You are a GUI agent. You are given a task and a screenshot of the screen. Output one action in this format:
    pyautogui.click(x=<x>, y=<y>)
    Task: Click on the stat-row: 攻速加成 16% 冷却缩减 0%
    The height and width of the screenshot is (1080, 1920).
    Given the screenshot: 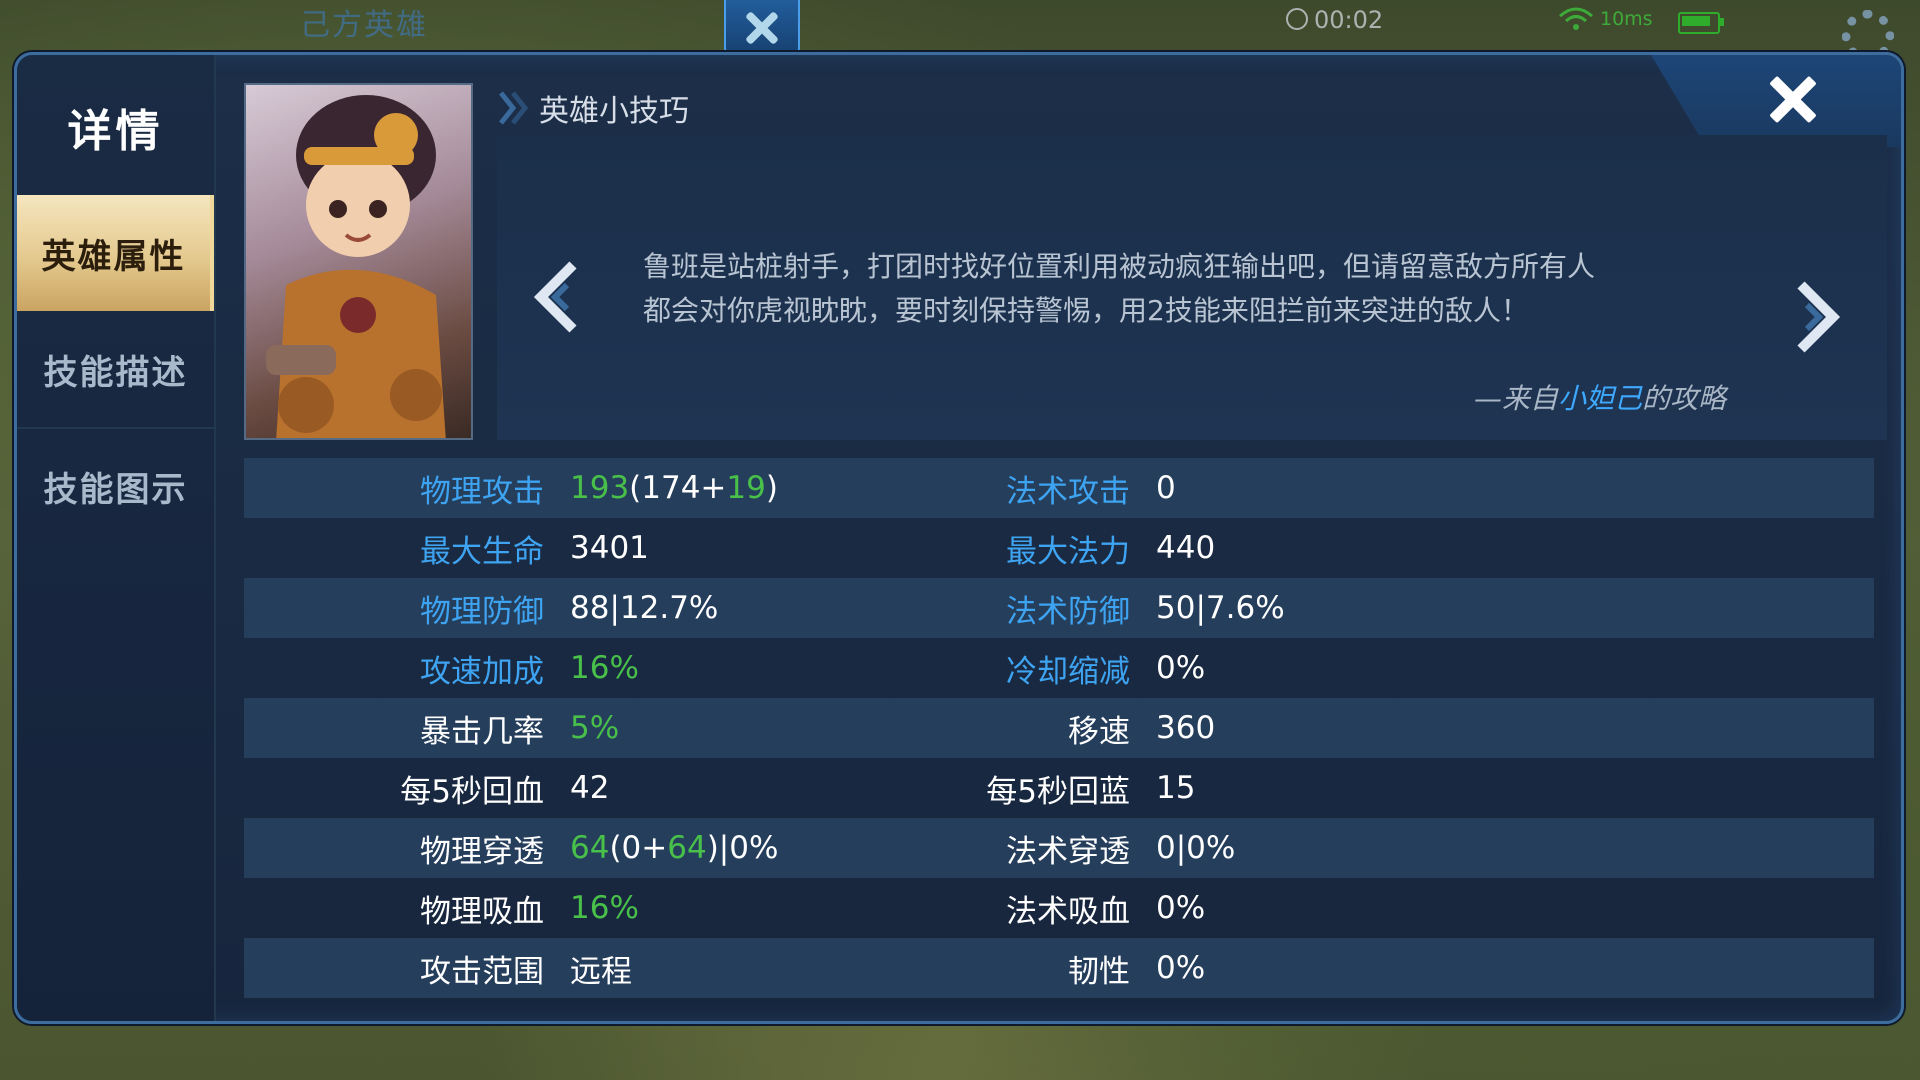 What is the action you would take?
    pyautogui.click(x=1059, y=668)
    